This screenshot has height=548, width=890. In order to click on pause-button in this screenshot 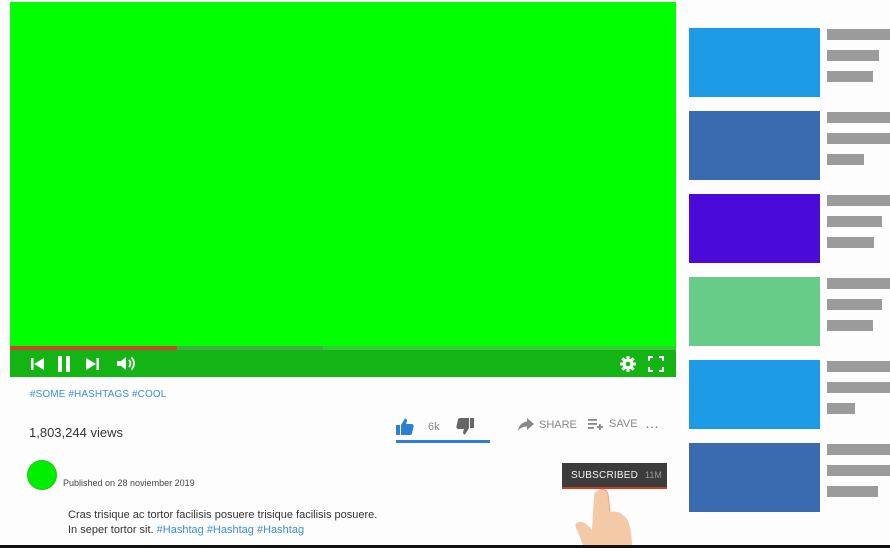, I will do `click(64, 363)`.